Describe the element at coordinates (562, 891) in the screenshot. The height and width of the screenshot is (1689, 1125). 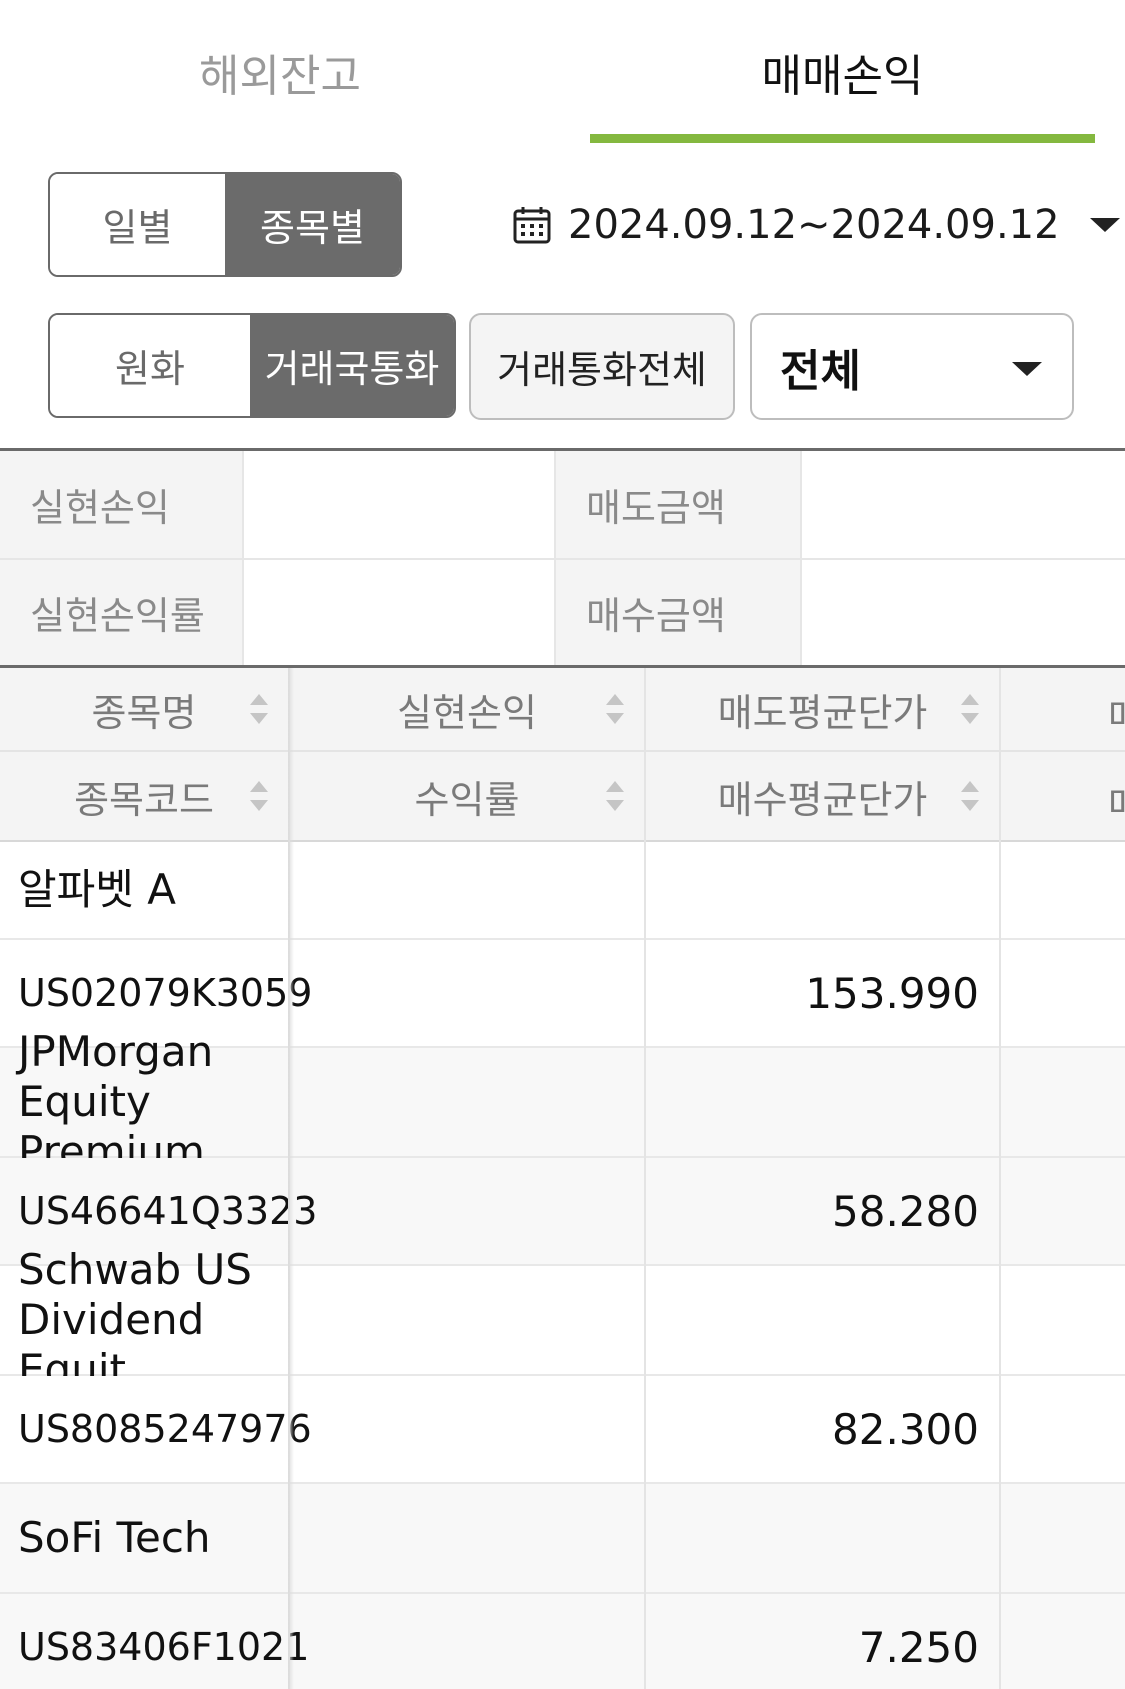
I see `table-row: 알파벳 A` at that location.